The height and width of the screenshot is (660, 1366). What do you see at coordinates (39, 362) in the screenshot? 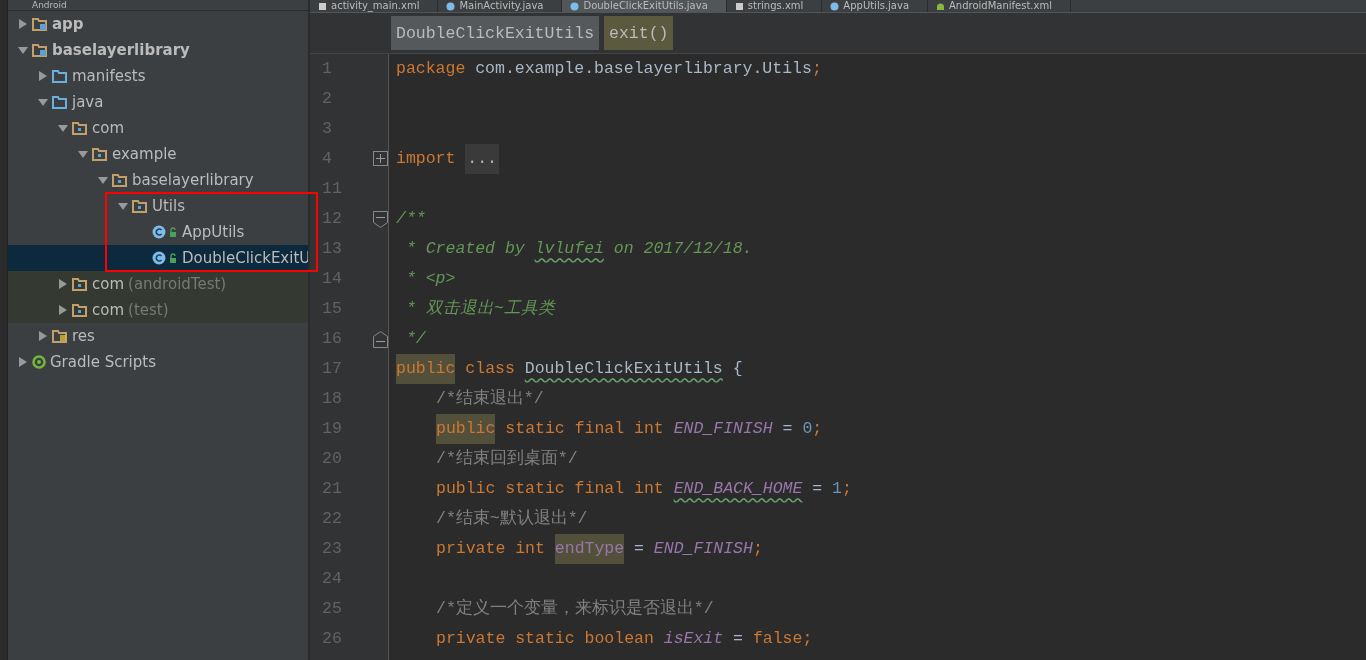
I see `gradle-icon` at bounding box center [39, 362].